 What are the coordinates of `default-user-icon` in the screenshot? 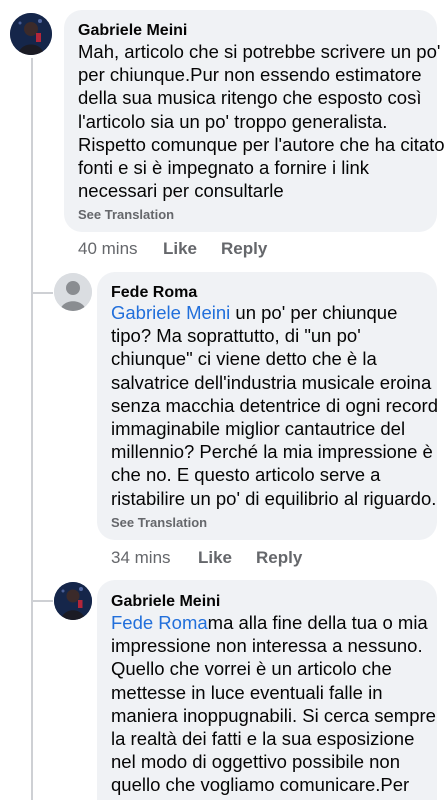 It's located at (73, 292).